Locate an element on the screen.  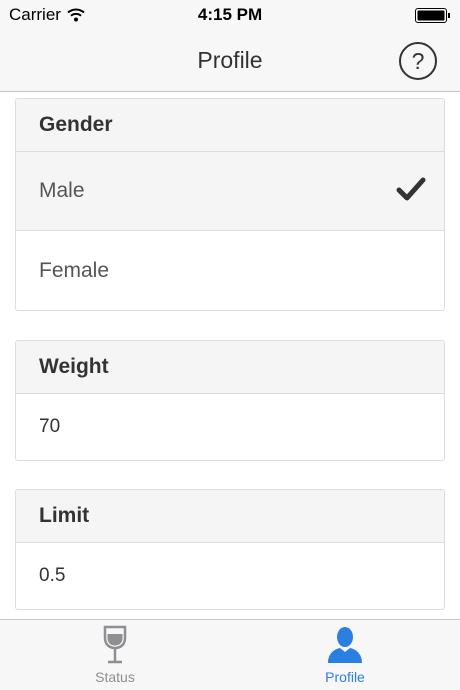
help-circle-icon: ? is located at coordinates (418, 60).